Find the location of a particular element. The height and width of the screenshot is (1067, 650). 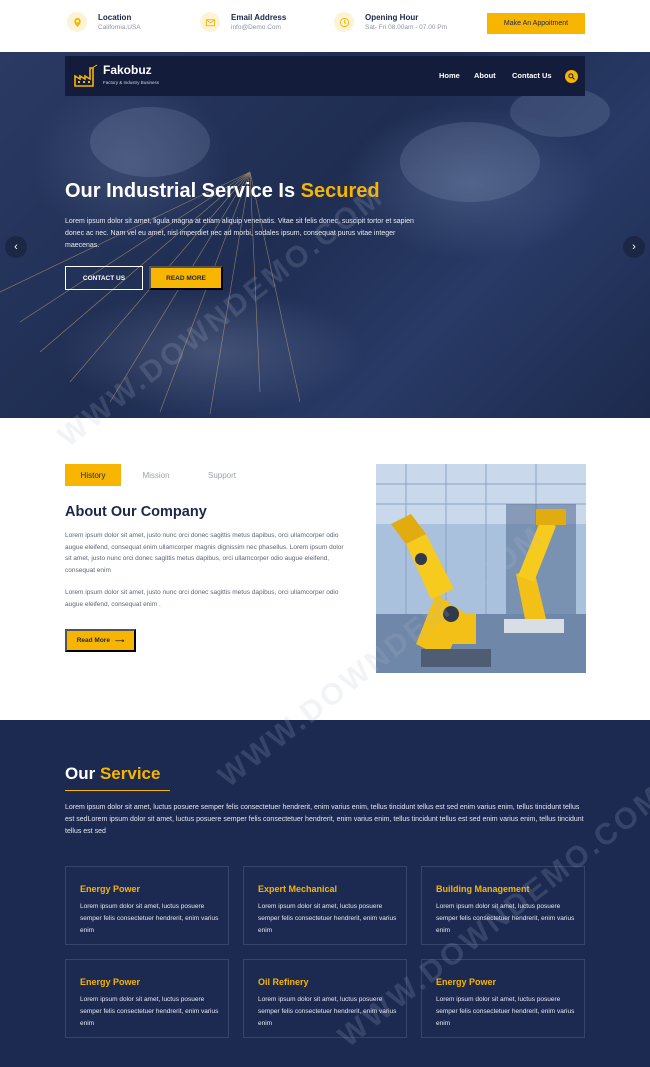

service-card-title: Expert Mechanical is located at coordinates (298, 889).